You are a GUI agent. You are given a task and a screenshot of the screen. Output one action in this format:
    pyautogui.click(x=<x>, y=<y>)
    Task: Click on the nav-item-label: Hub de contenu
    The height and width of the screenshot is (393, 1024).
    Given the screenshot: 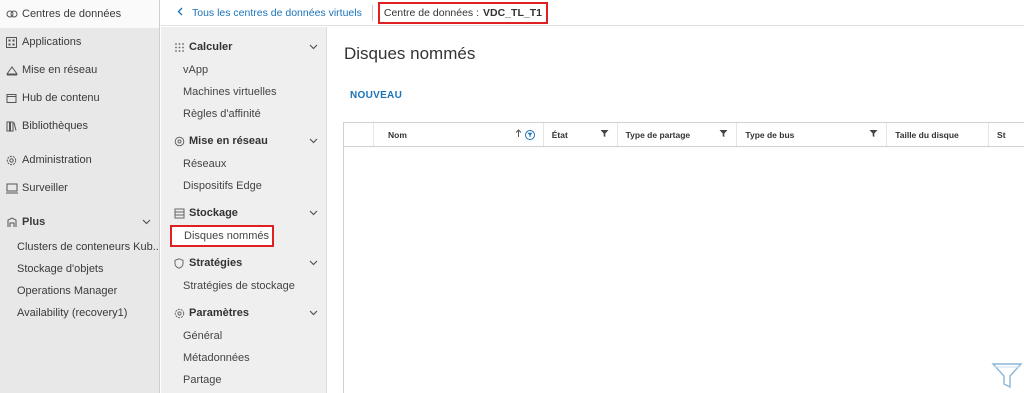 What is the action you would take?
    pyautogui.click(x=61, y=98)
    